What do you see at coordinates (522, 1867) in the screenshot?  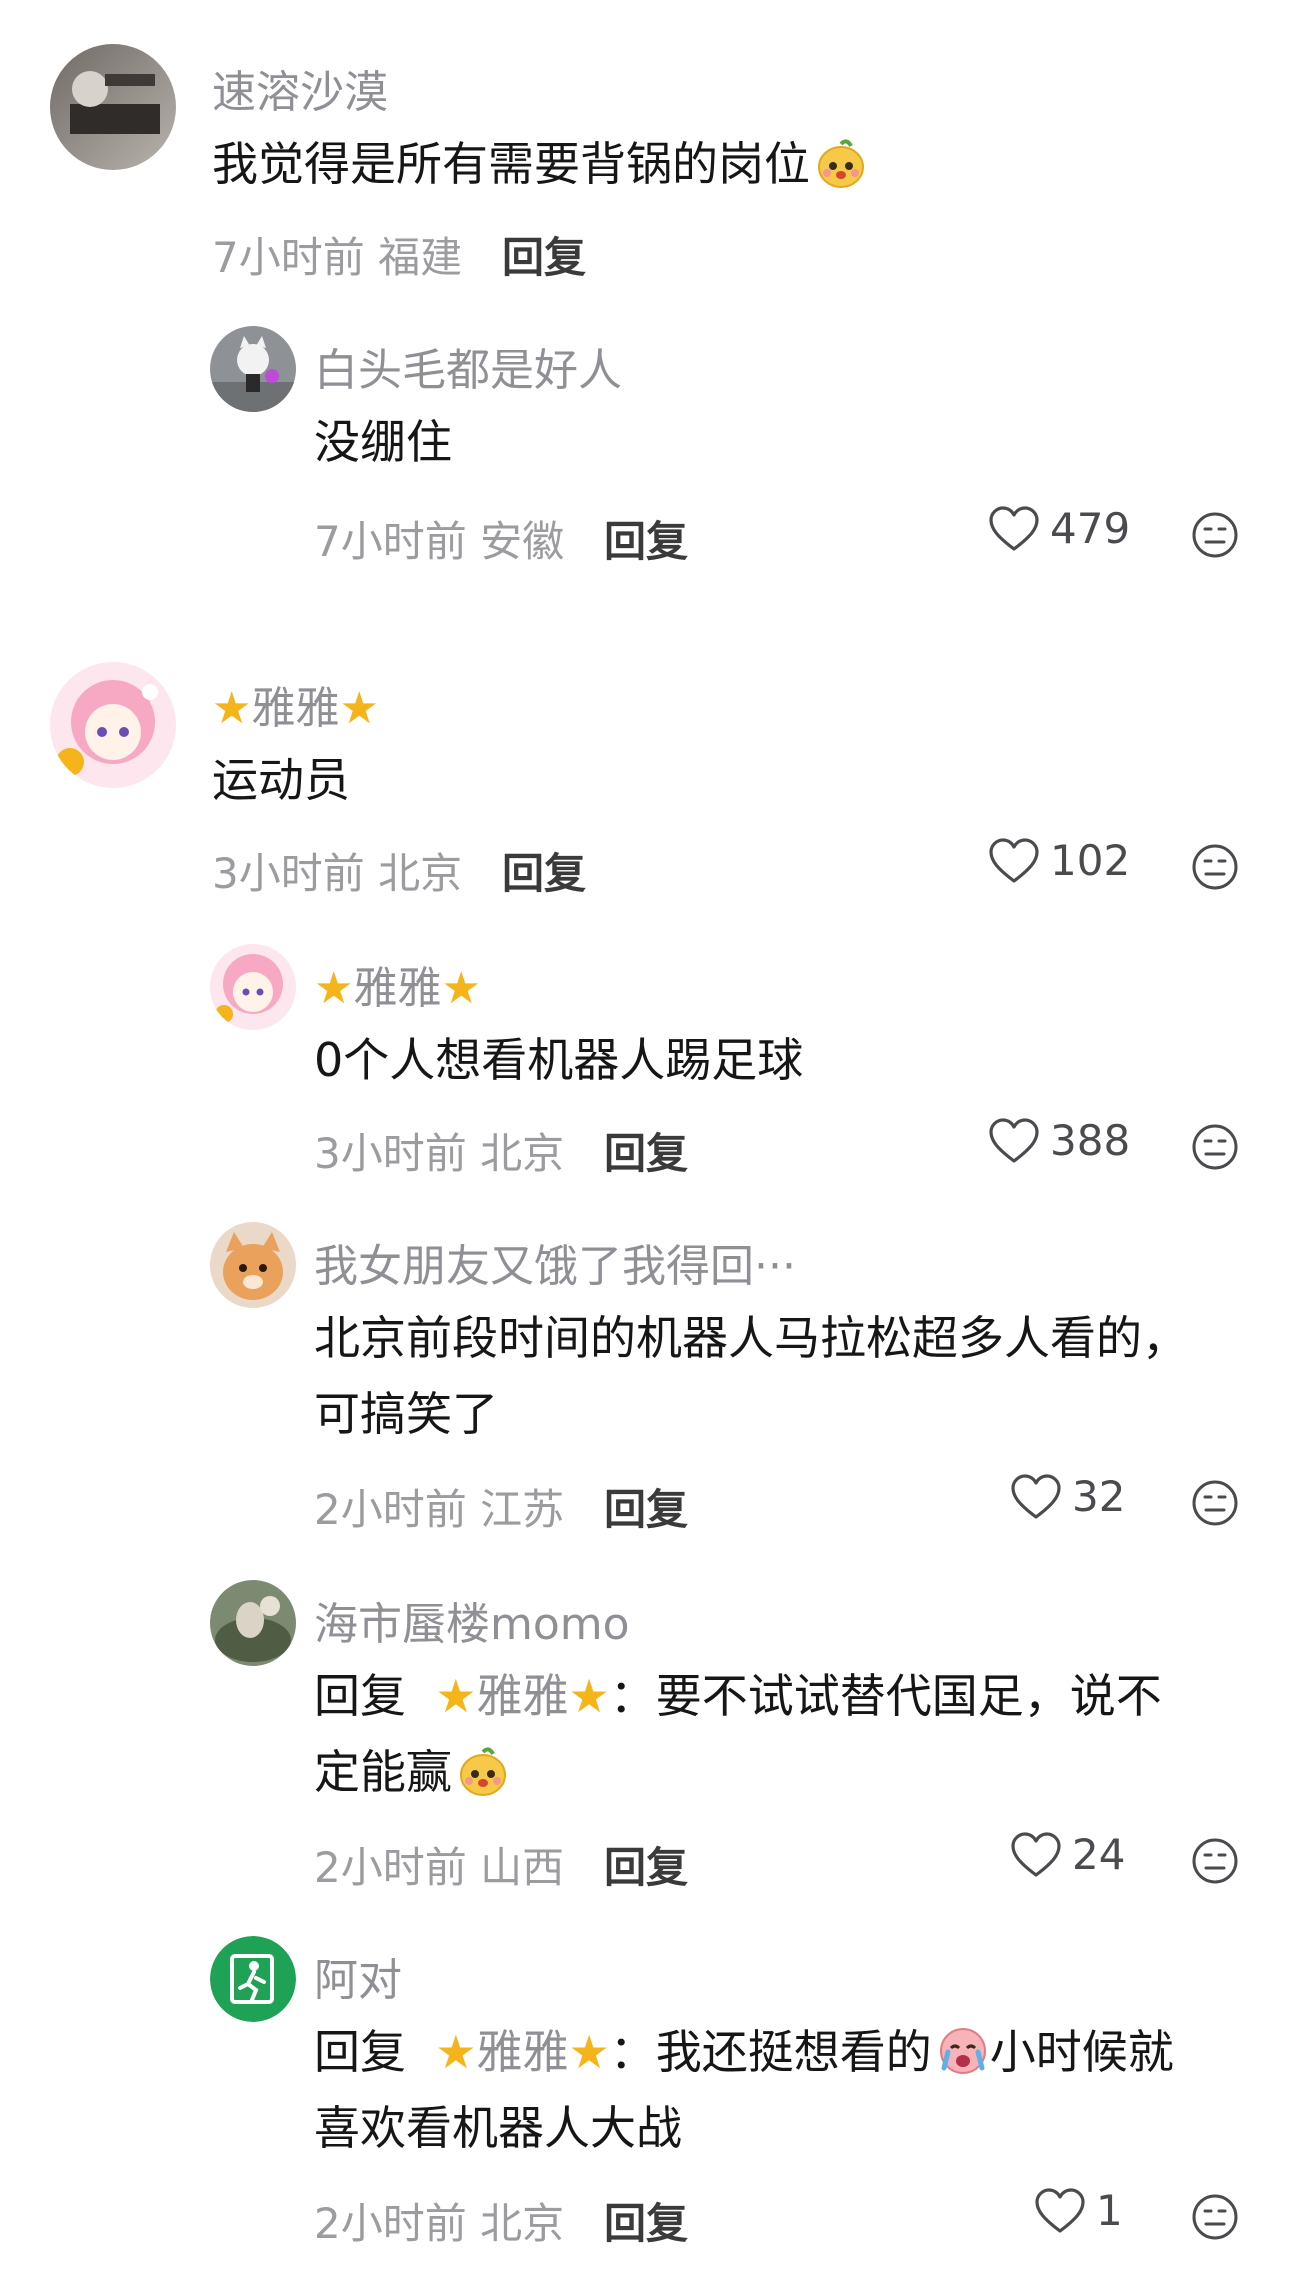 I see `location: 山西` at bounding box center [522, 1867].